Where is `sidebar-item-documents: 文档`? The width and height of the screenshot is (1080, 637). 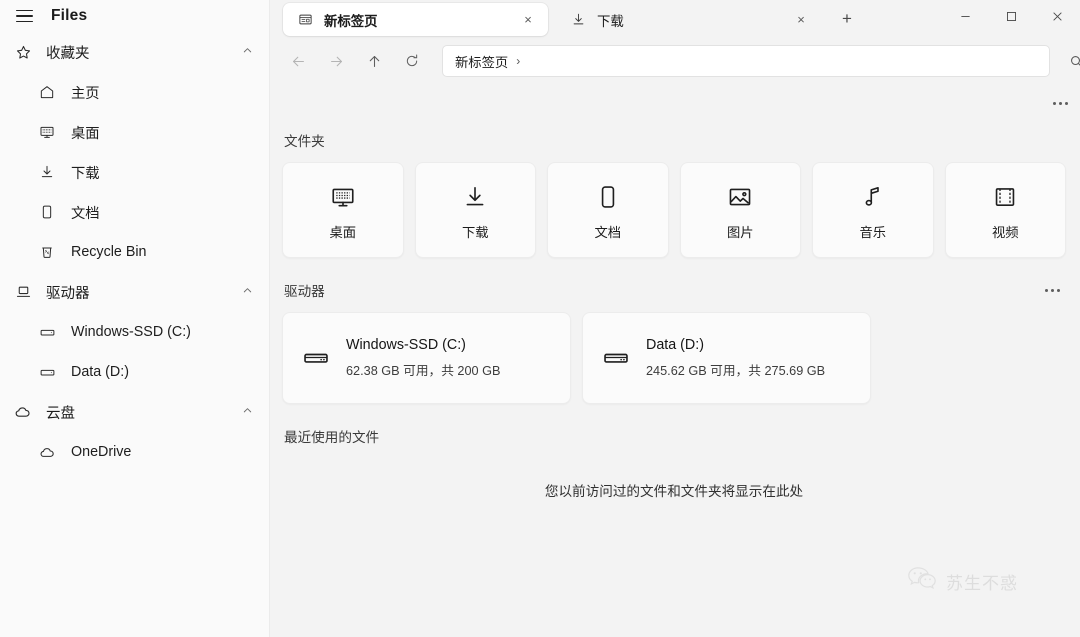 sidebar-item-documents: 文档 is located at coordinates (134, 212).